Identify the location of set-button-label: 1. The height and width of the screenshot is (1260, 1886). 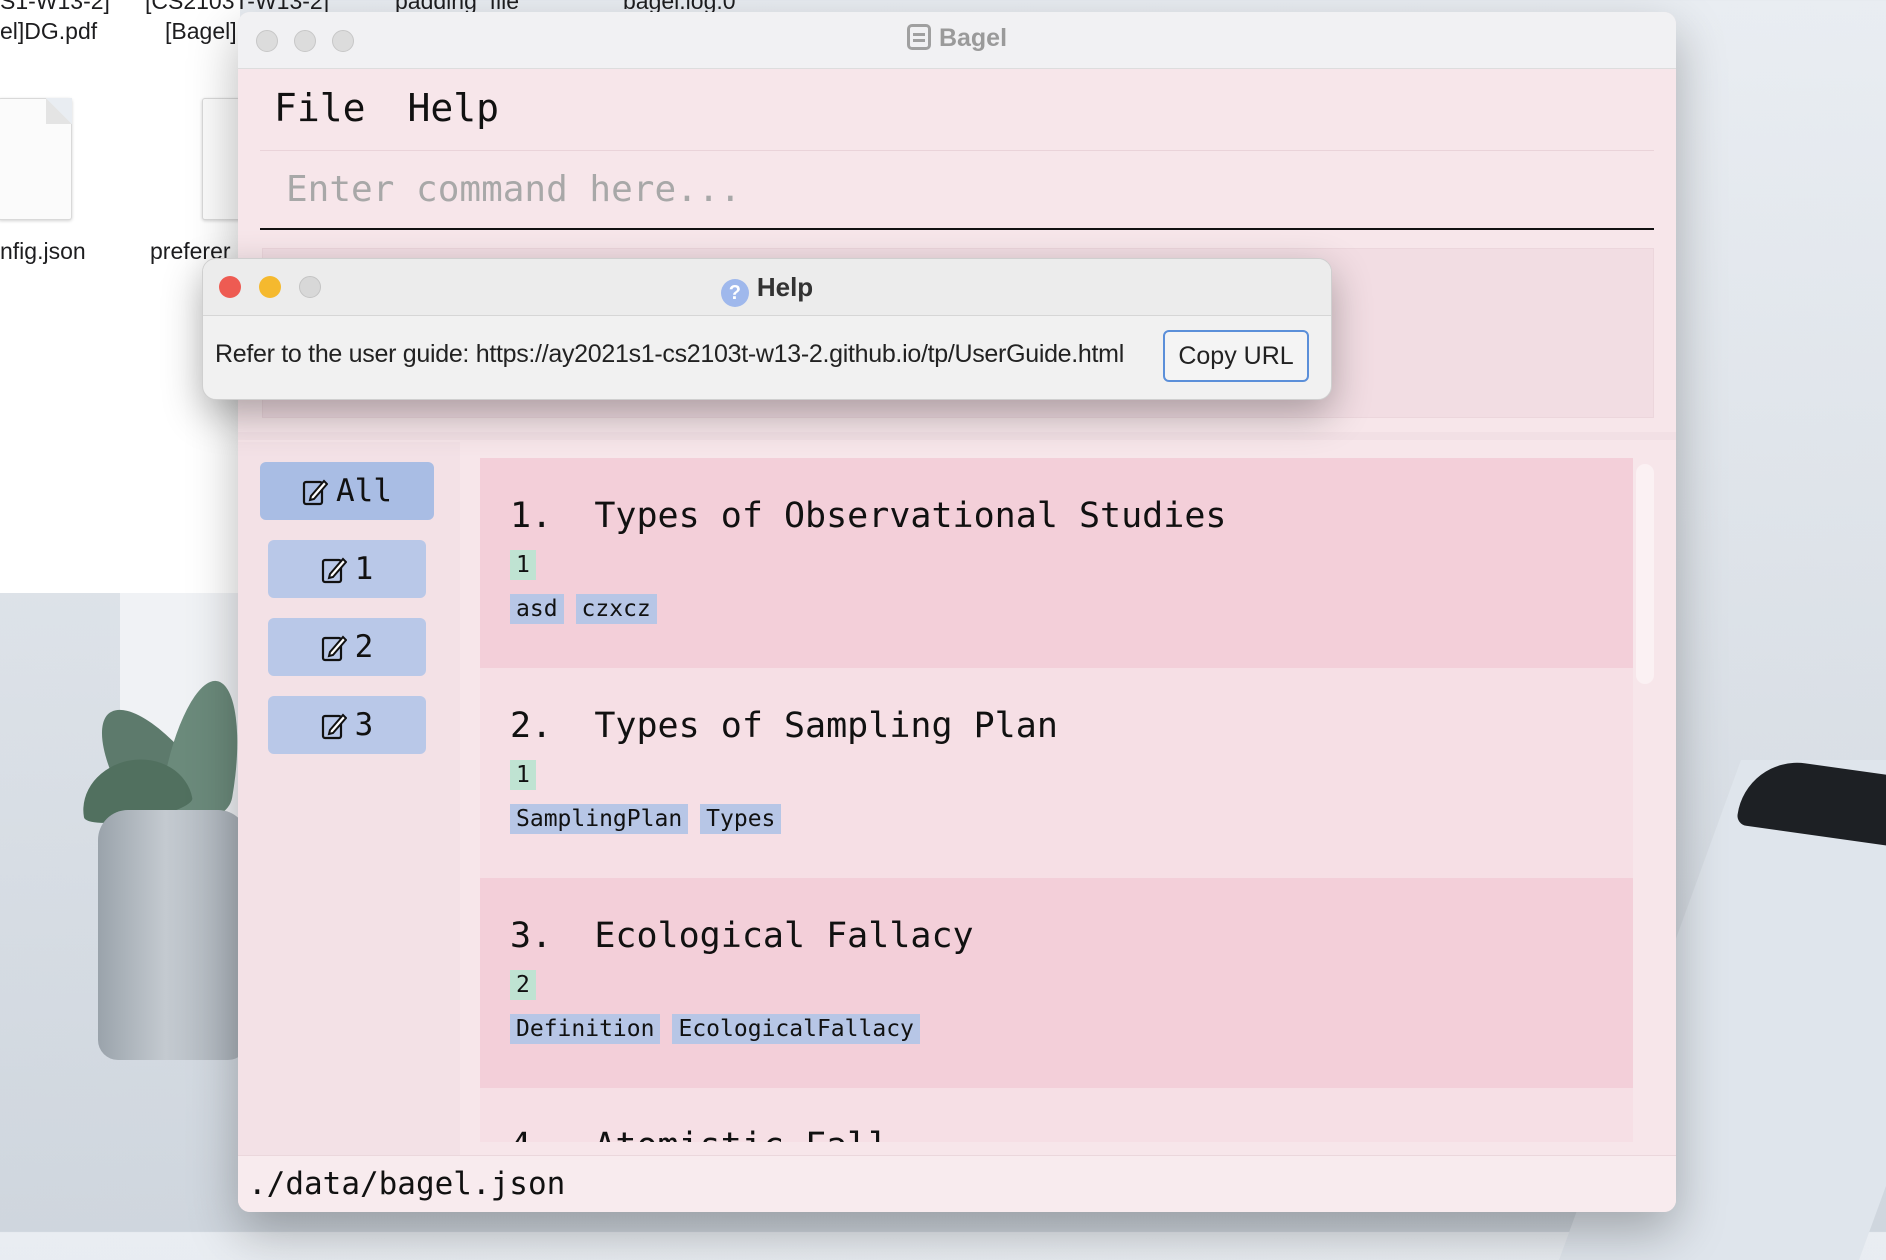
(364, 569).